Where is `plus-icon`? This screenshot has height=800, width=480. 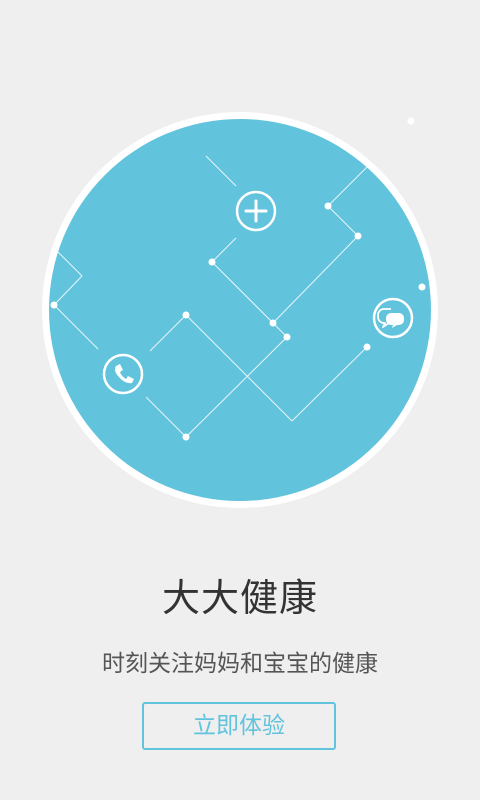 plus-icon is located at coordinates (256, 211).